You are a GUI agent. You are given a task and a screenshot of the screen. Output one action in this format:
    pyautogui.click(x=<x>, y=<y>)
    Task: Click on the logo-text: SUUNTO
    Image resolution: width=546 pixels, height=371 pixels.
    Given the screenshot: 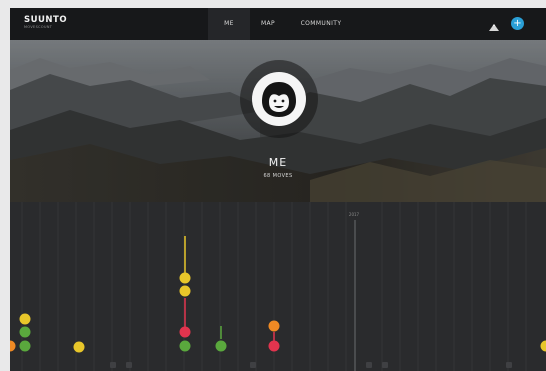 What is the action you would take?
    pyautogui.click(x=46, y=20)
    